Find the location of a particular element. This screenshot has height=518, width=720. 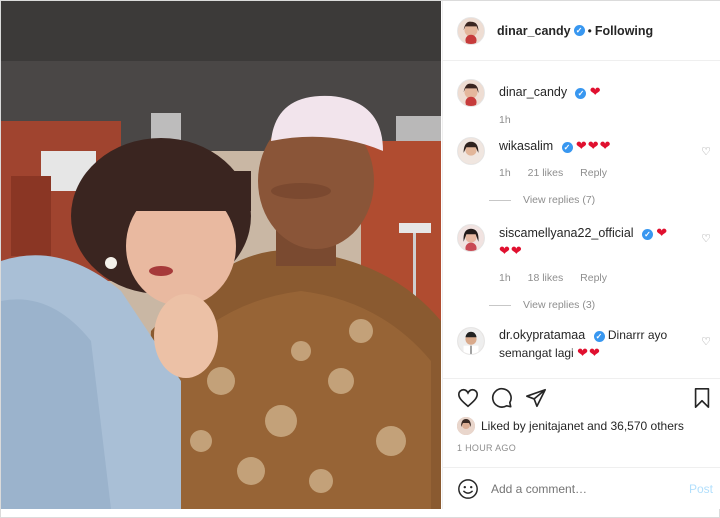

add-comment-bar: Post is located at coordinates (581, 488).